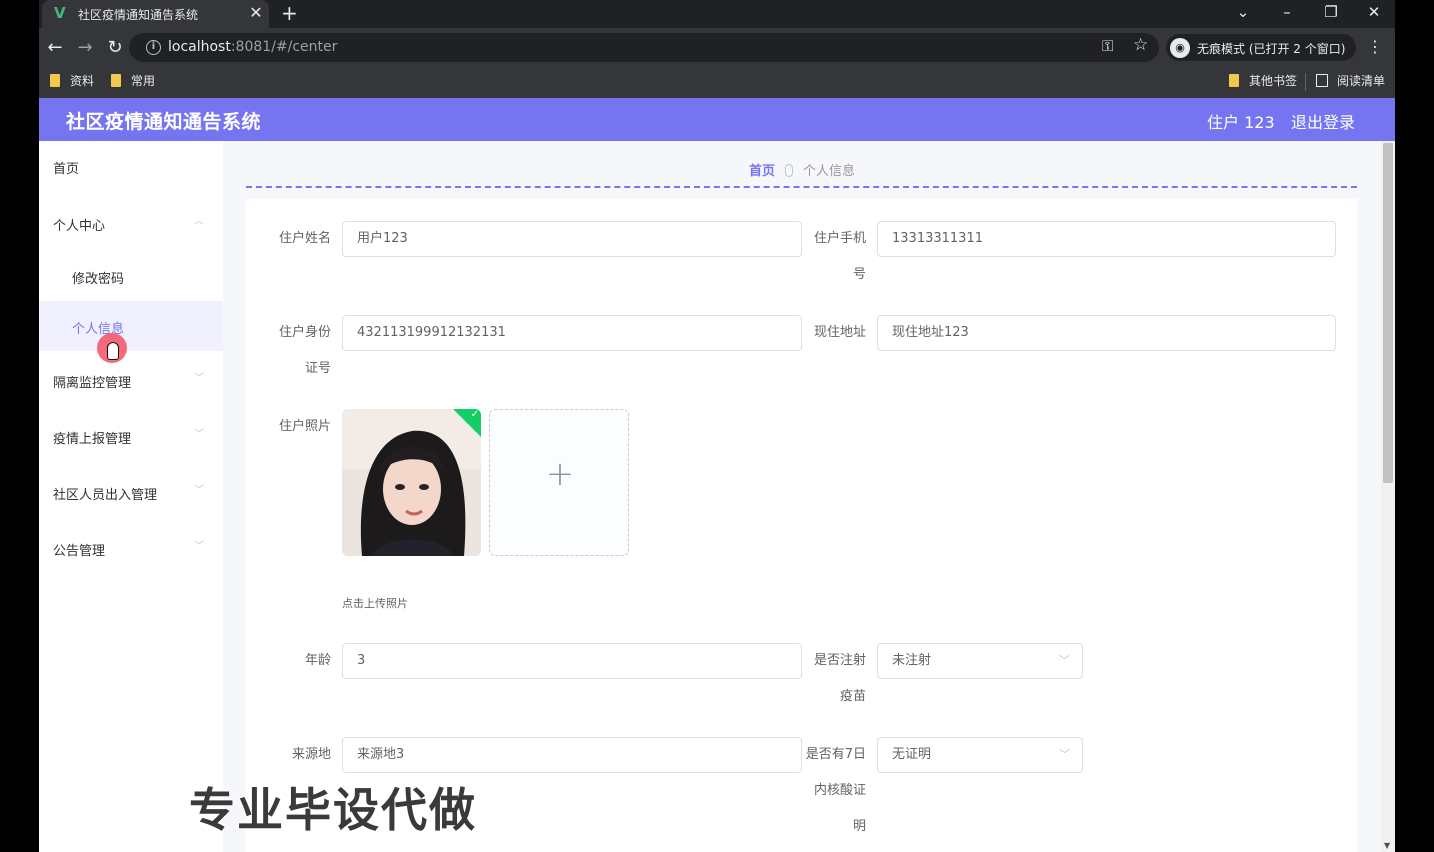  I want to click on site-info-icon: i, so click(153, 47).